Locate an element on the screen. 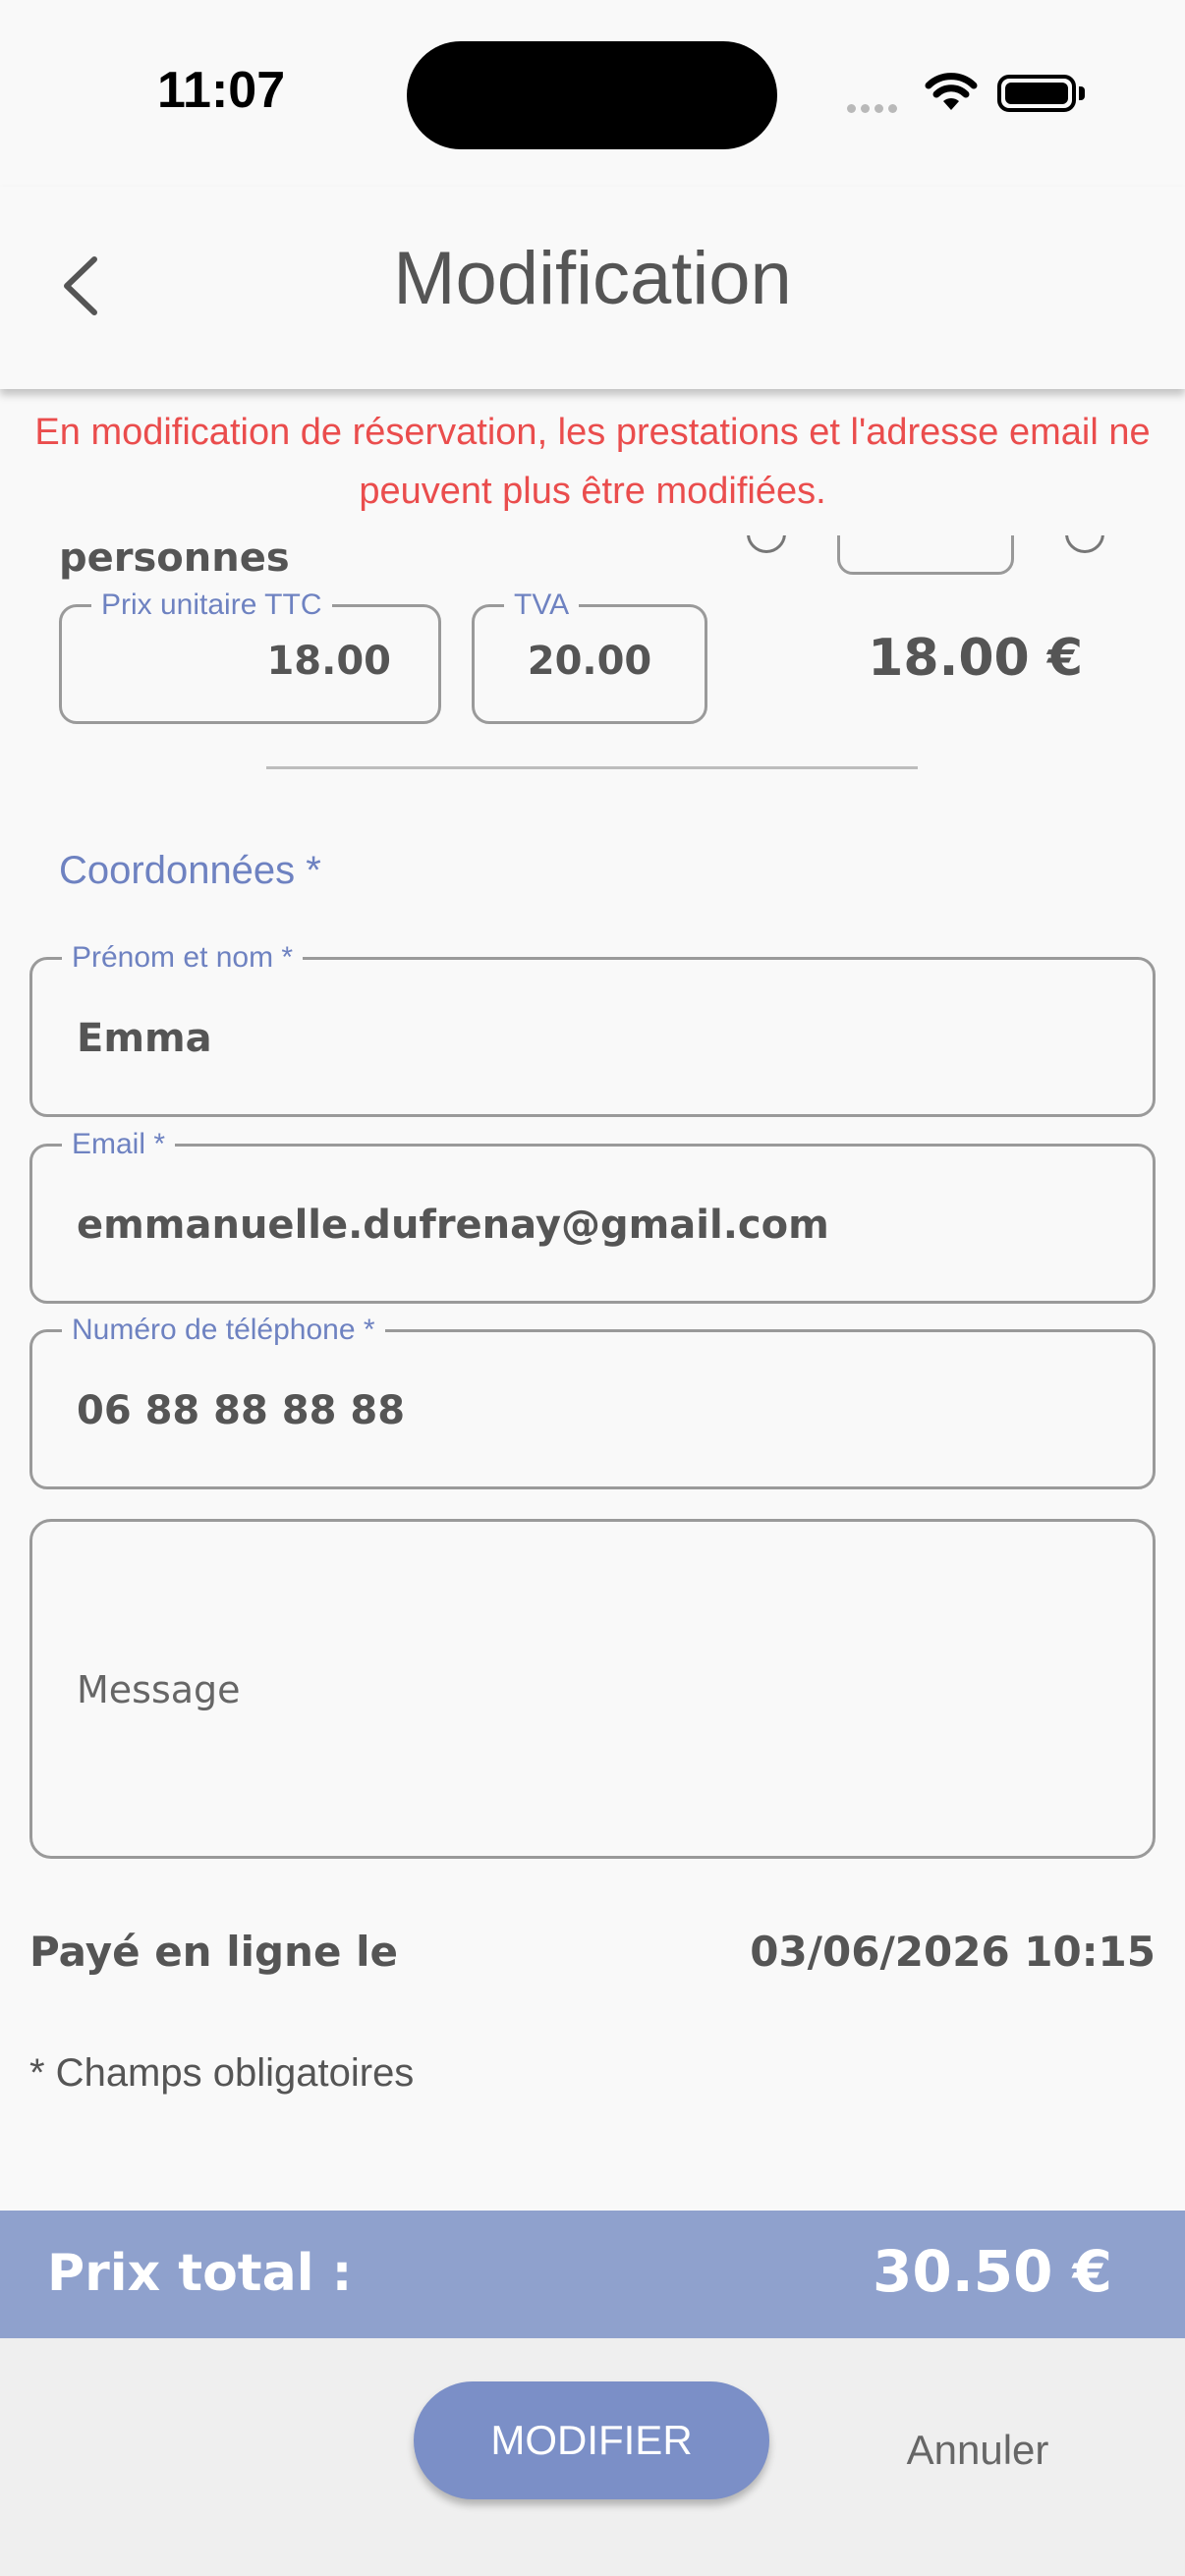  line-total: 18.00 € is located at coordinates (976, 658).